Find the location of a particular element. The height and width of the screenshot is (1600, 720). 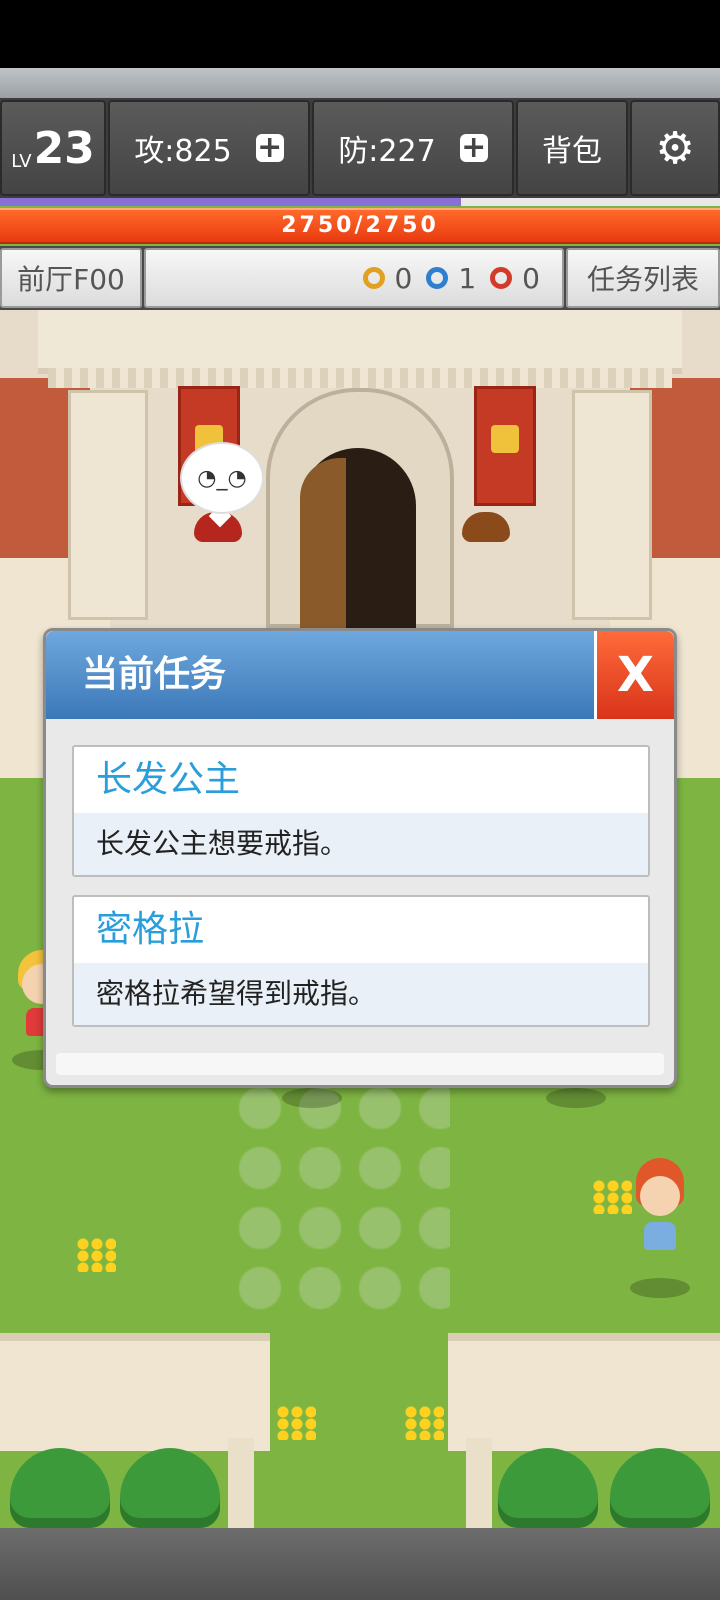

pillar-right is located at coordinates (612, 505).